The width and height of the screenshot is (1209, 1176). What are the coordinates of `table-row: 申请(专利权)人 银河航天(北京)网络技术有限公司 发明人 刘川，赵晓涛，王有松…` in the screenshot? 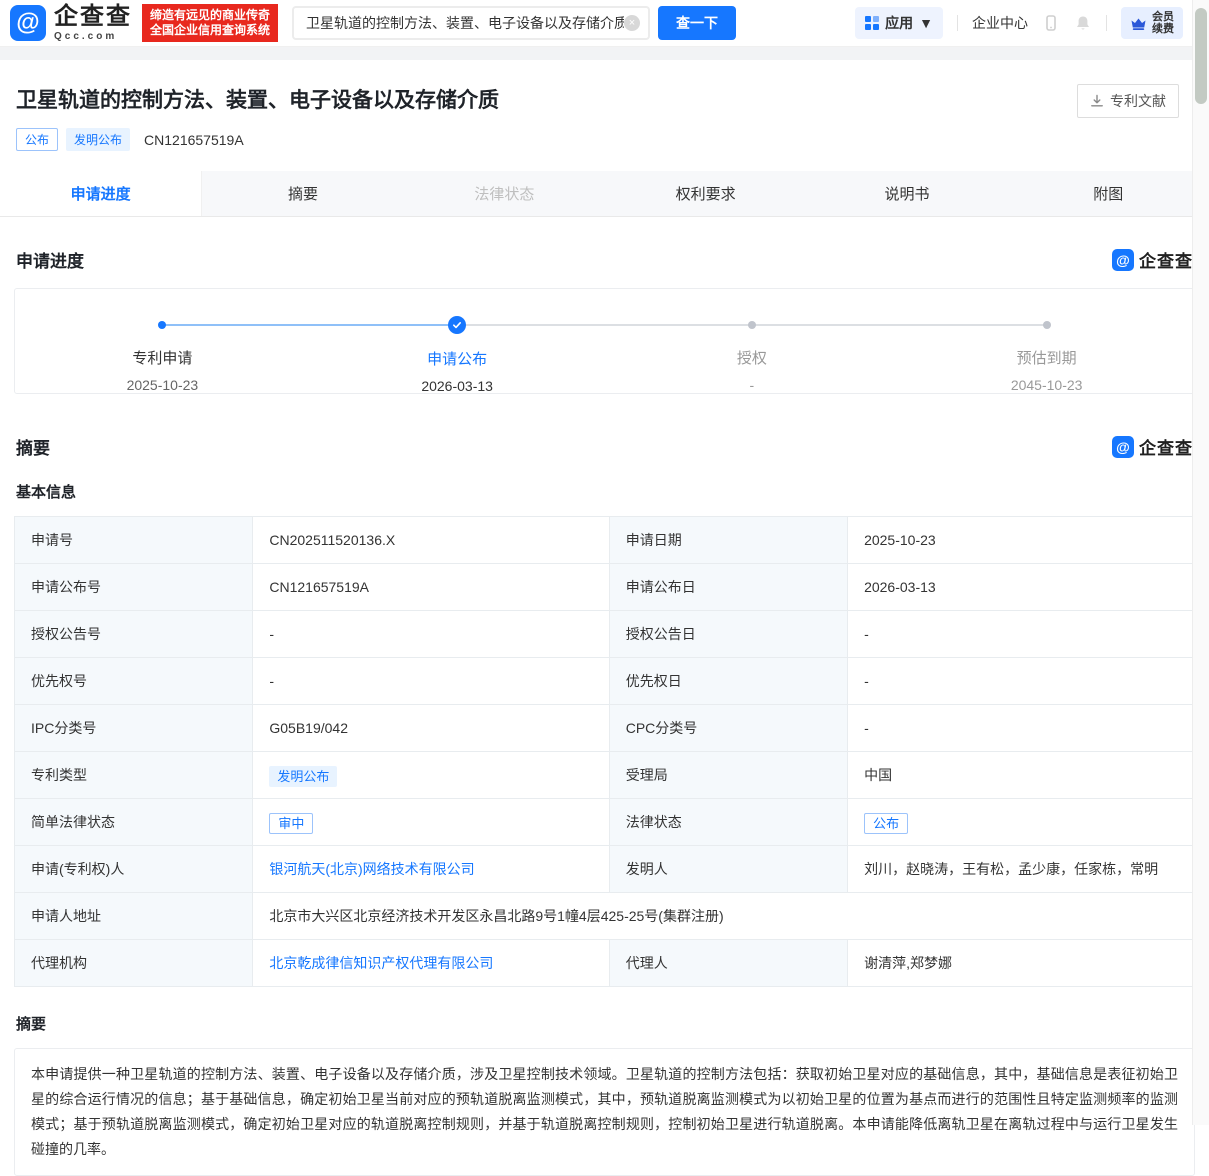 It's located at (604, 869).